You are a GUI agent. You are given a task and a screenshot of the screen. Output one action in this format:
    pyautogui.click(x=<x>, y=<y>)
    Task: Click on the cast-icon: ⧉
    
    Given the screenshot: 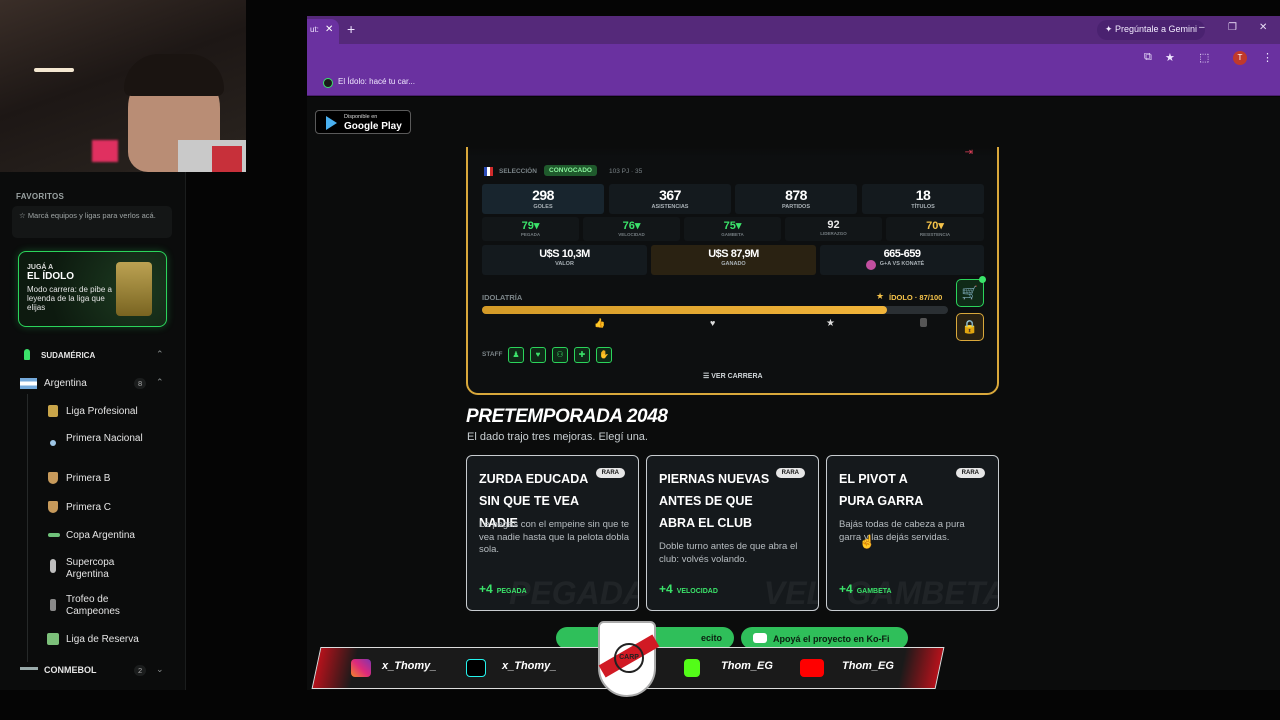 What is the action you would take?
    pyautogui.click(x=1148, y=57)
    